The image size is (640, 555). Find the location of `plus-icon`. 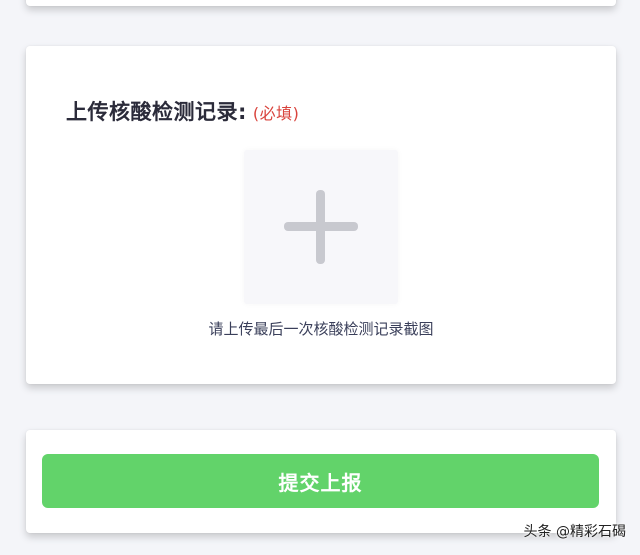

plus-icon is located at coordinates (321, 227).